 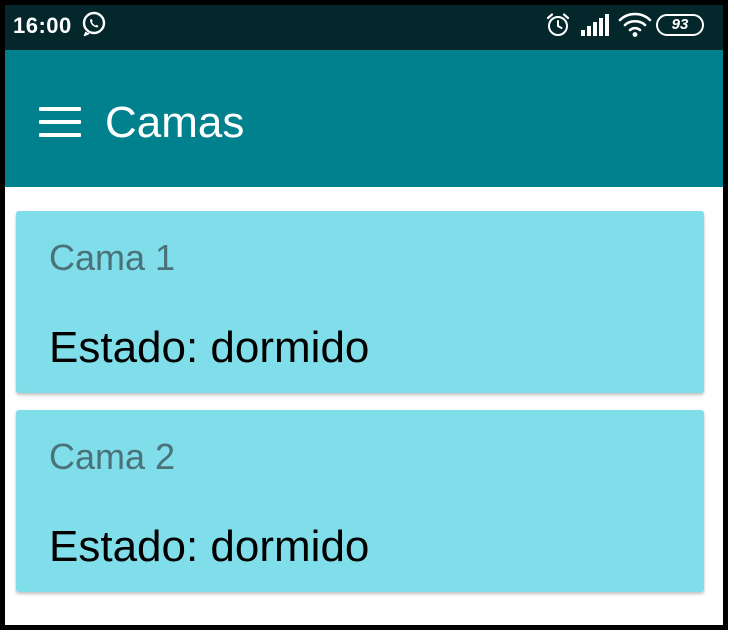 I want to click on whatsapp-icon, so click(x=94, y=24).